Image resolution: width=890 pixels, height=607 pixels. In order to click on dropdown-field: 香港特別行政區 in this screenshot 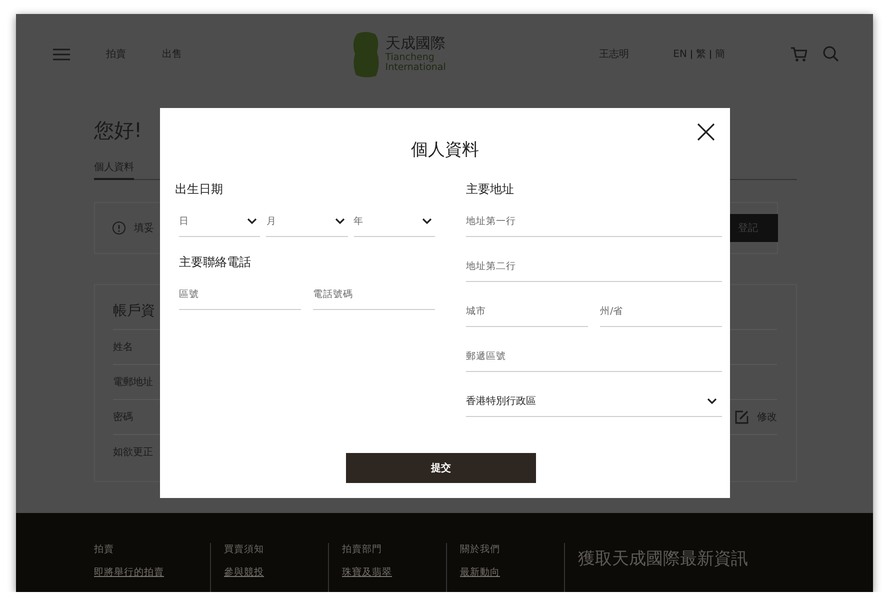, I will do `click(594, 401)`.